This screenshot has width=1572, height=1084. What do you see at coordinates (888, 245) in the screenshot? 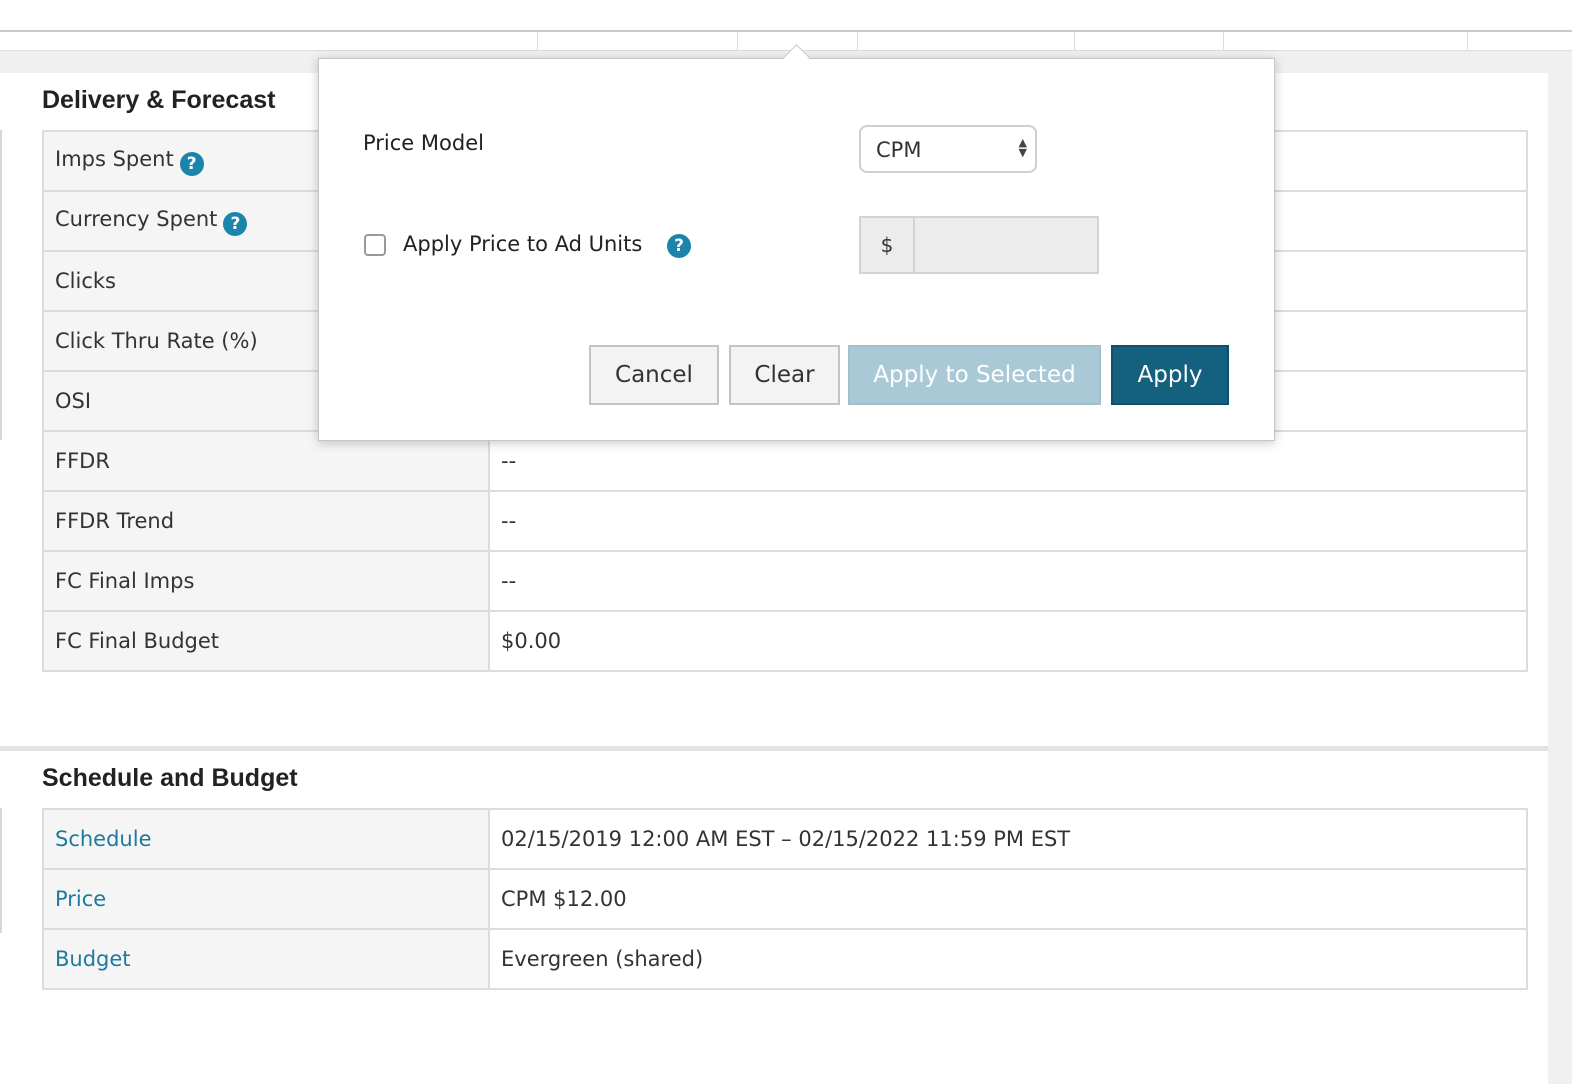
I see `currency-addon: $` at bounding box center [888, 245].